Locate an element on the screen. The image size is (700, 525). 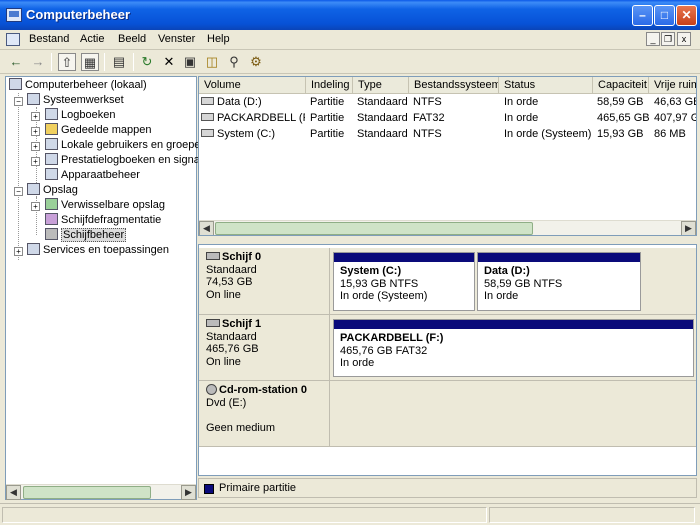
tree-item-gedeelde-mappen: Gedeelde mappen is located at coordinates (98, 130).